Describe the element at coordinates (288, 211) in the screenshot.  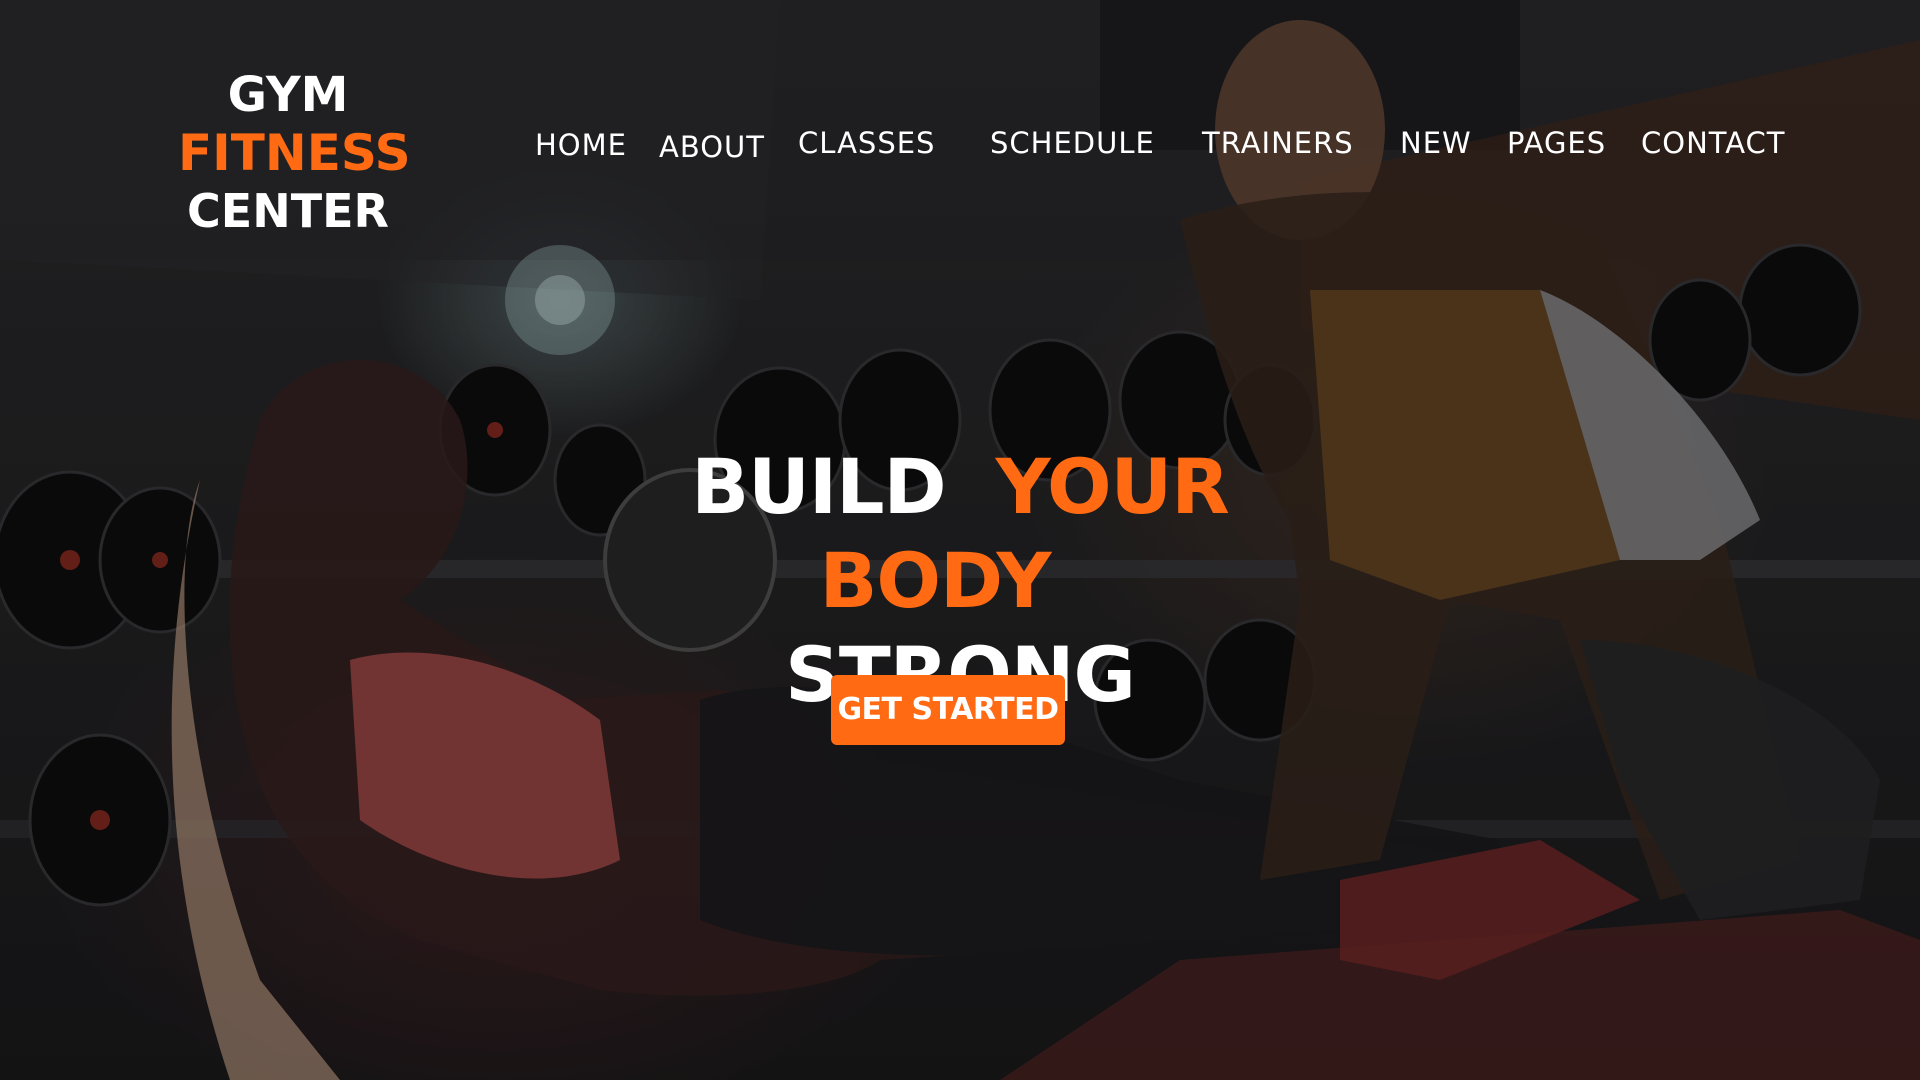
I see `logo-line-center: CENTER` at that location.